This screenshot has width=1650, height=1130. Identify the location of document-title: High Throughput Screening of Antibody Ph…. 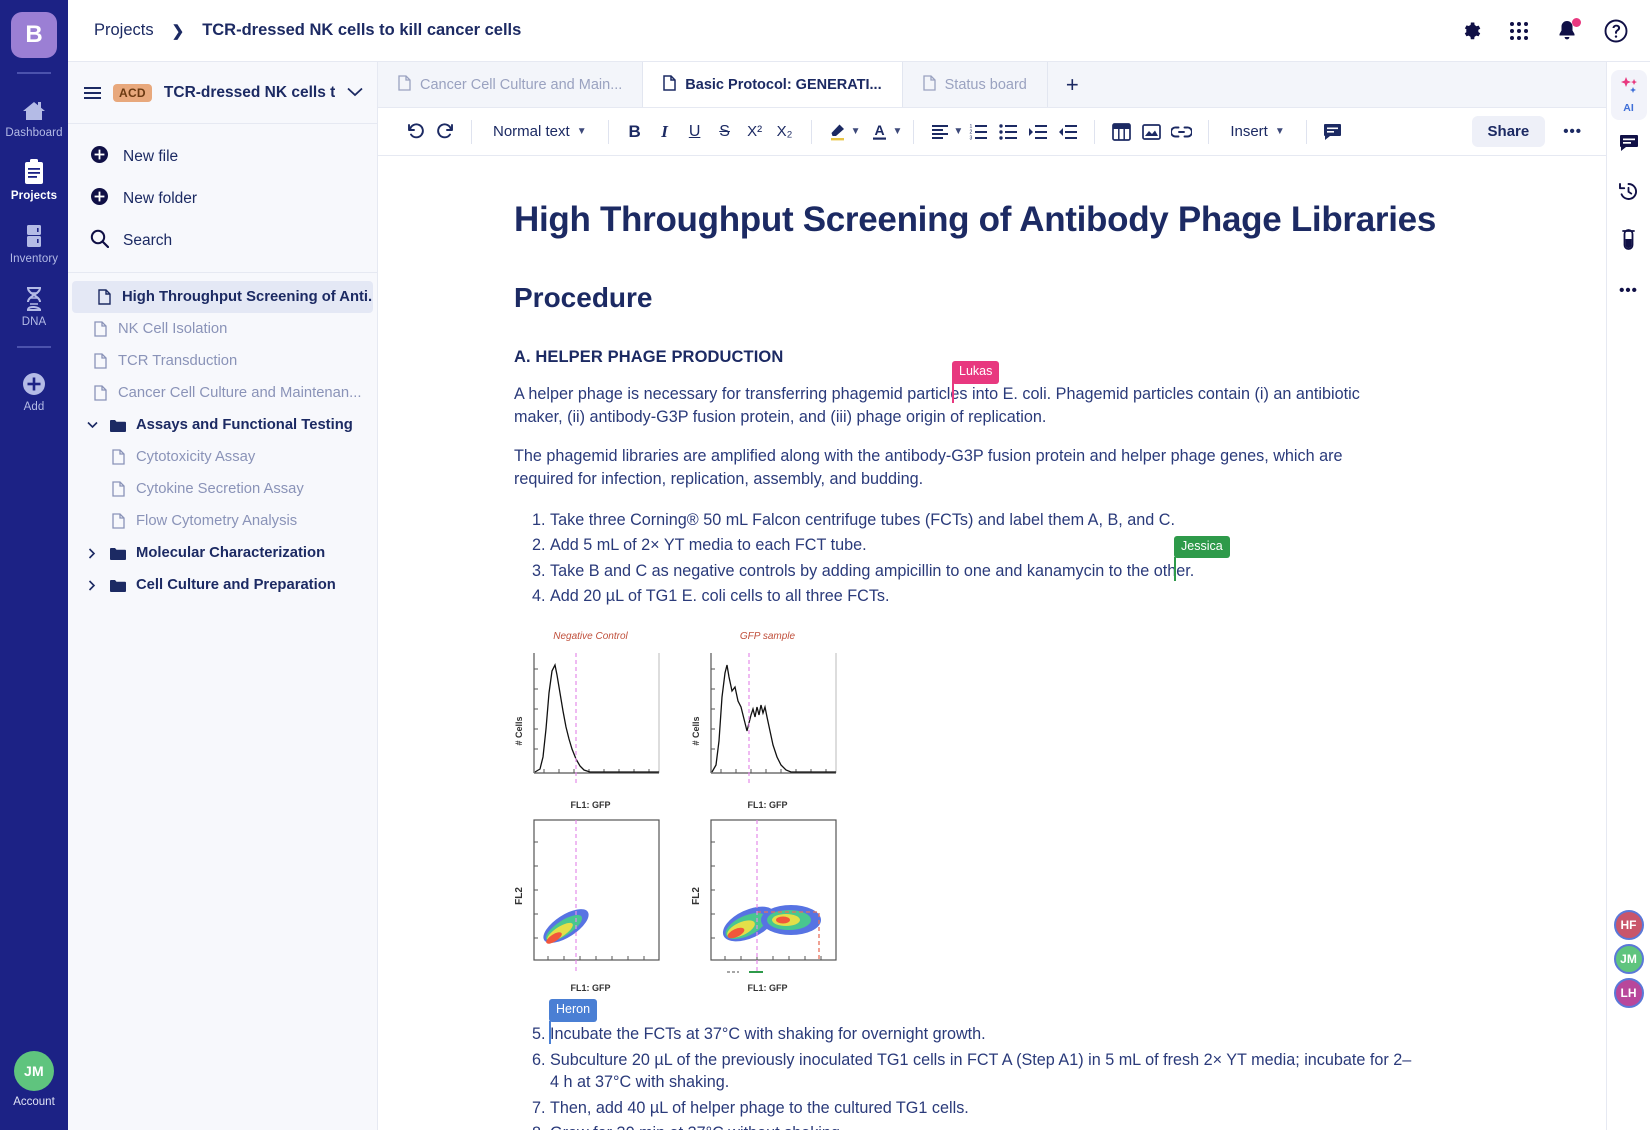
(975, 219).